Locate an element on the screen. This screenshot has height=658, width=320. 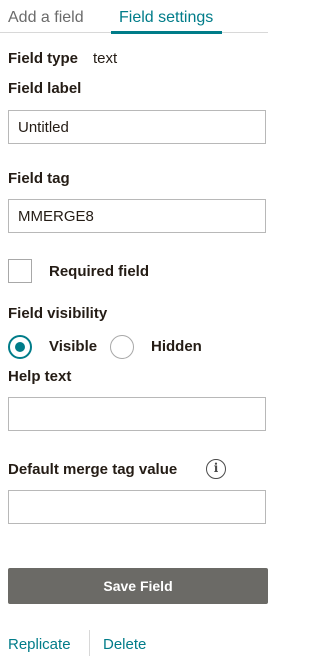
required-field-label: Required field is located at coordinates (99, 272).